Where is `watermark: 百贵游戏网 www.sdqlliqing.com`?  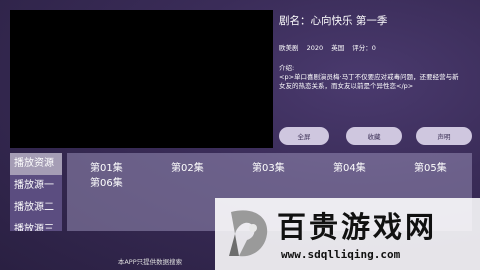
watermark: 百贵游戏网 www.sdqlliqing.com is located at coordinates (347, 234).